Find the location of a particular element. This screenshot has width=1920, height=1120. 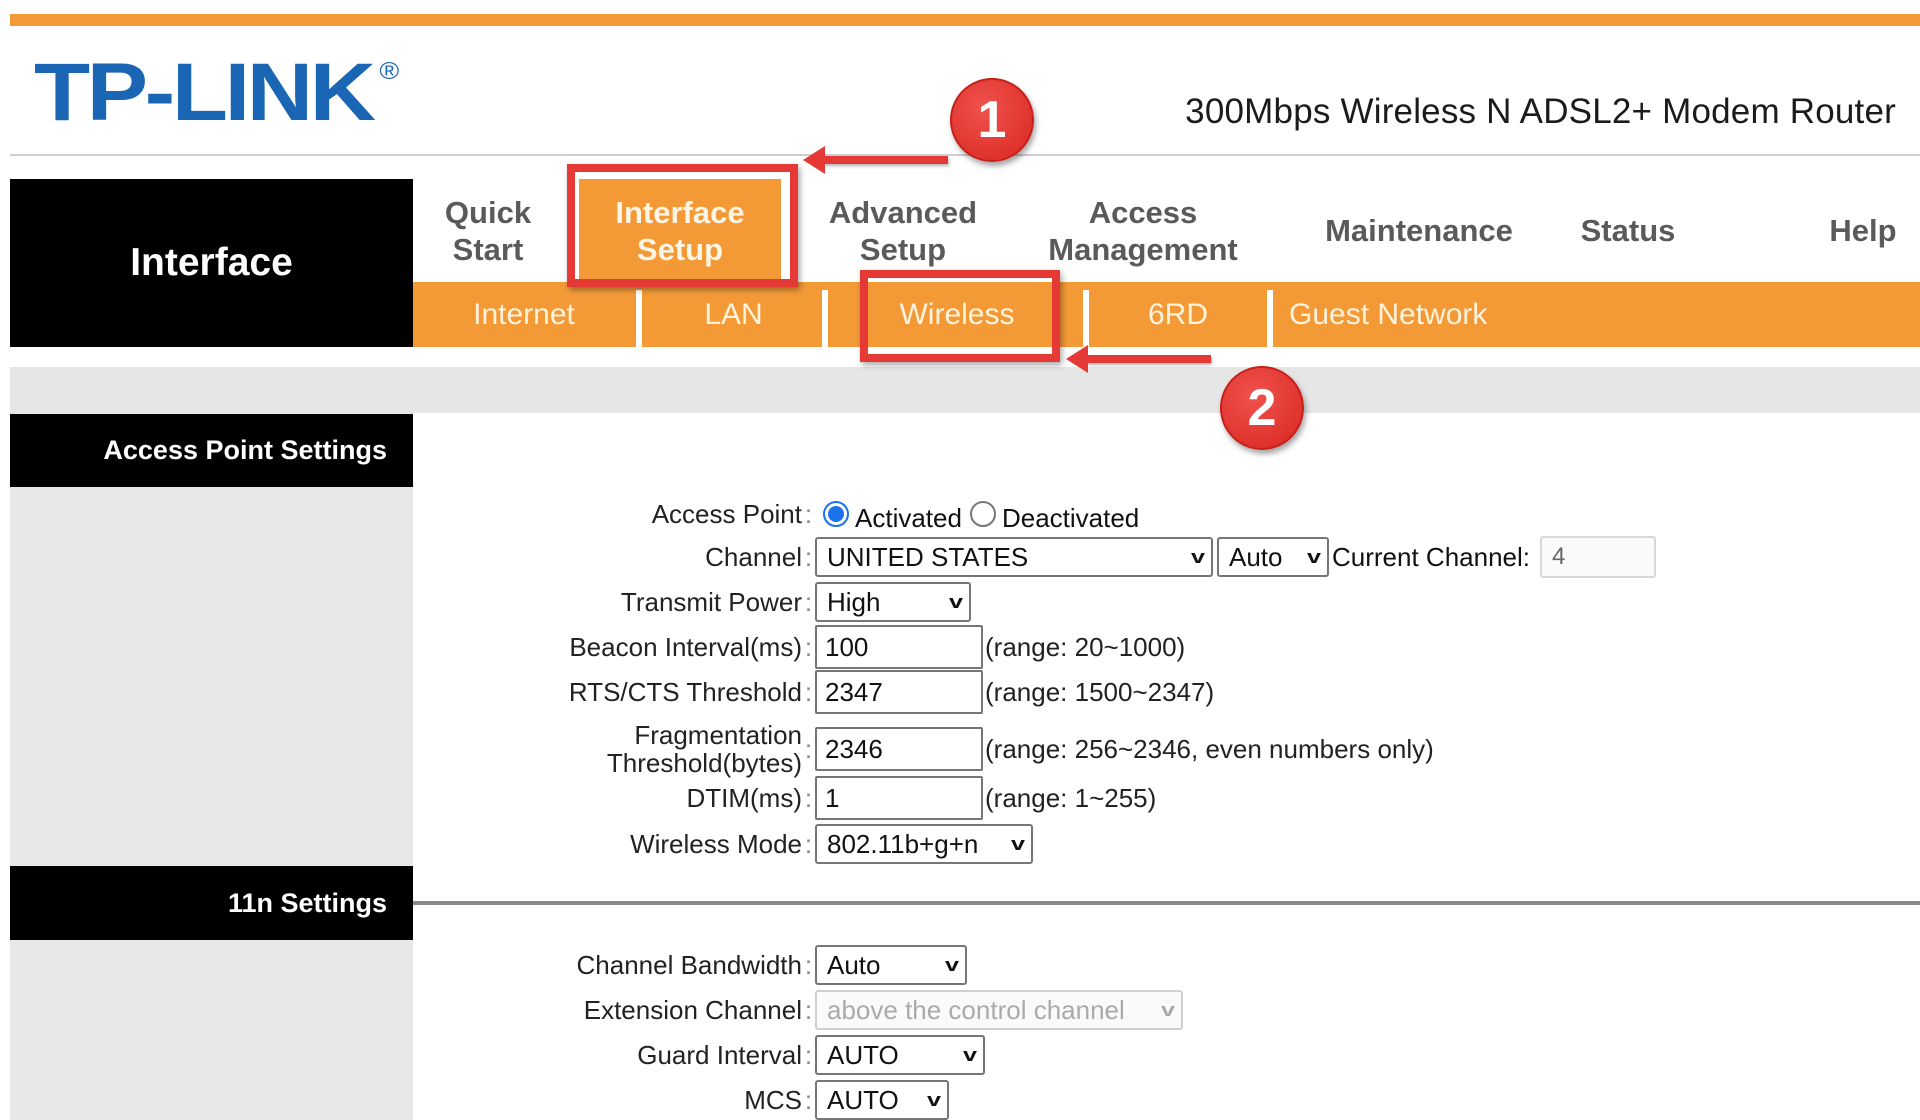

wireless-mode-select: 802.11b+g+n v is located at coordinates (924, 844).